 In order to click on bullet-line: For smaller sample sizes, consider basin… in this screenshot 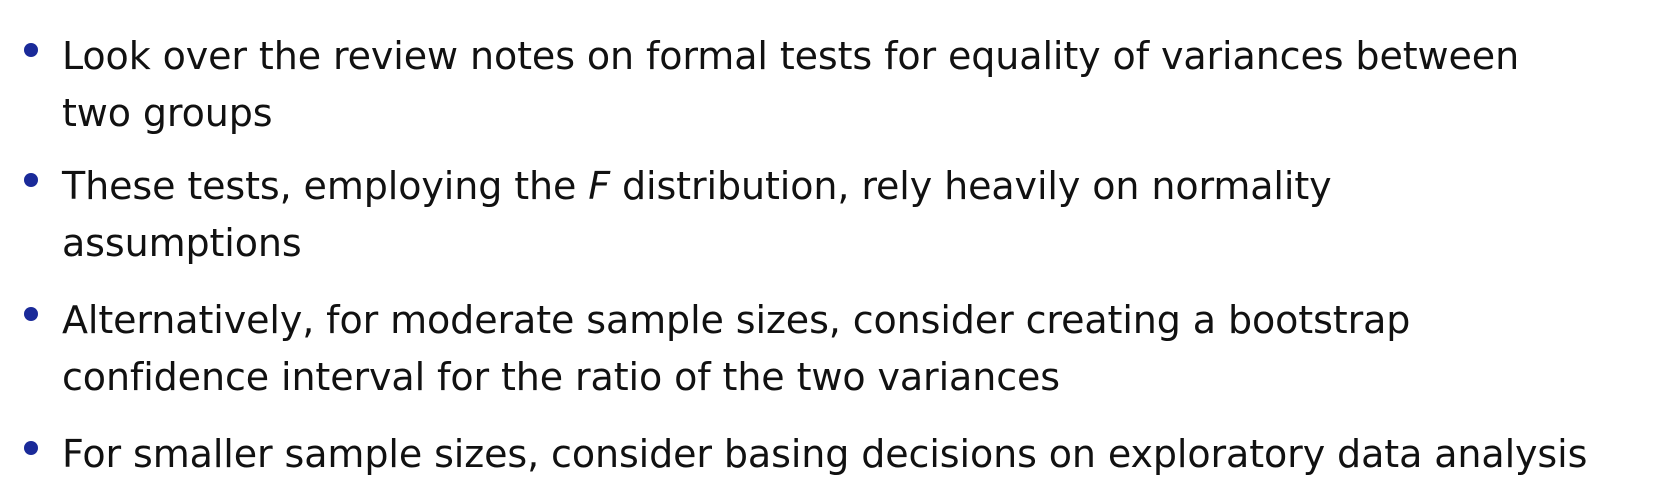, I will do `click(825, 454)`.